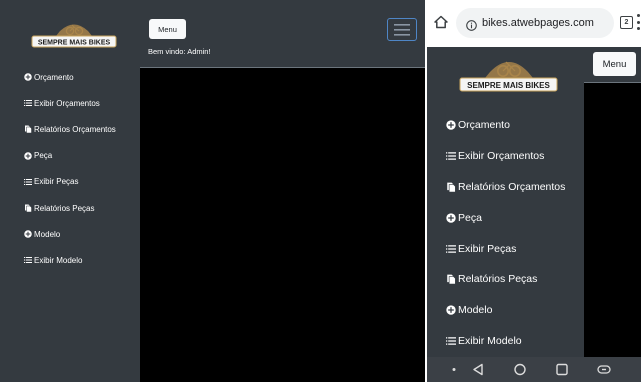 The image size is (641, 382). I want to click on home-icon, so click(441, 22).